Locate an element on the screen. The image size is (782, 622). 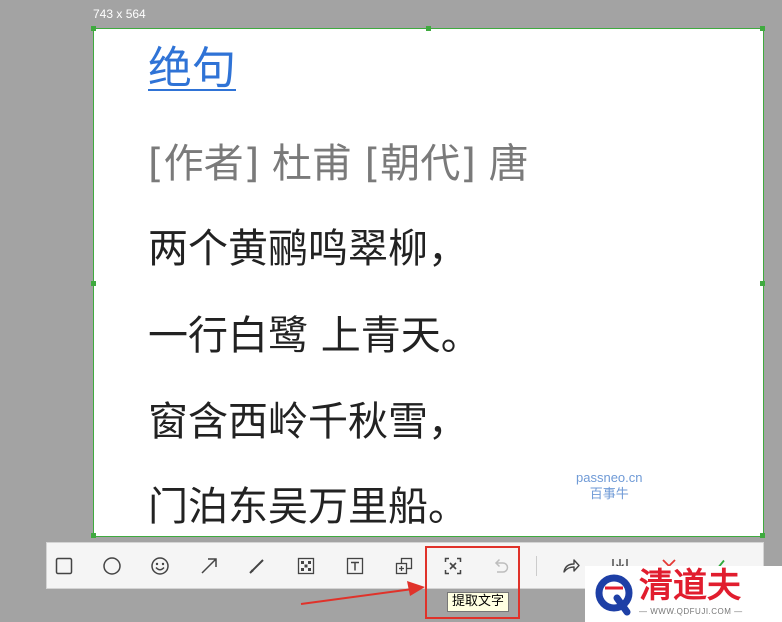
pen-icon is located at coordinates (256, 566).